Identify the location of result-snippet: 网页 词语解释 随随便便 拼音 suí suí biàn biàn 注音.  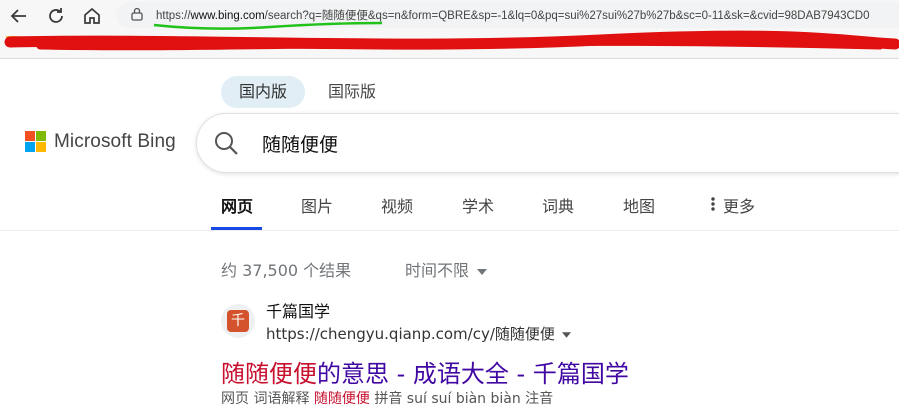
(387, 398).